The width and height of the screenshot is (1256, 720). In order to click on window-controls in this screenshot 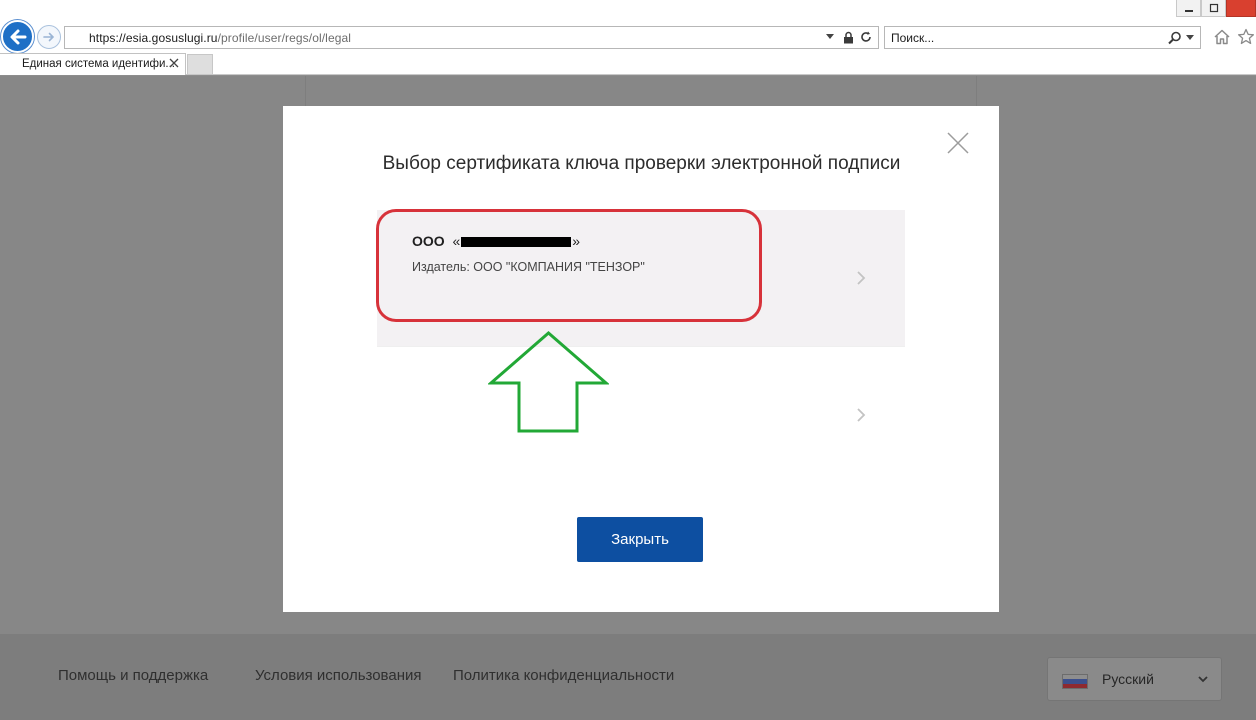, I will do `click(1216, 8)`.